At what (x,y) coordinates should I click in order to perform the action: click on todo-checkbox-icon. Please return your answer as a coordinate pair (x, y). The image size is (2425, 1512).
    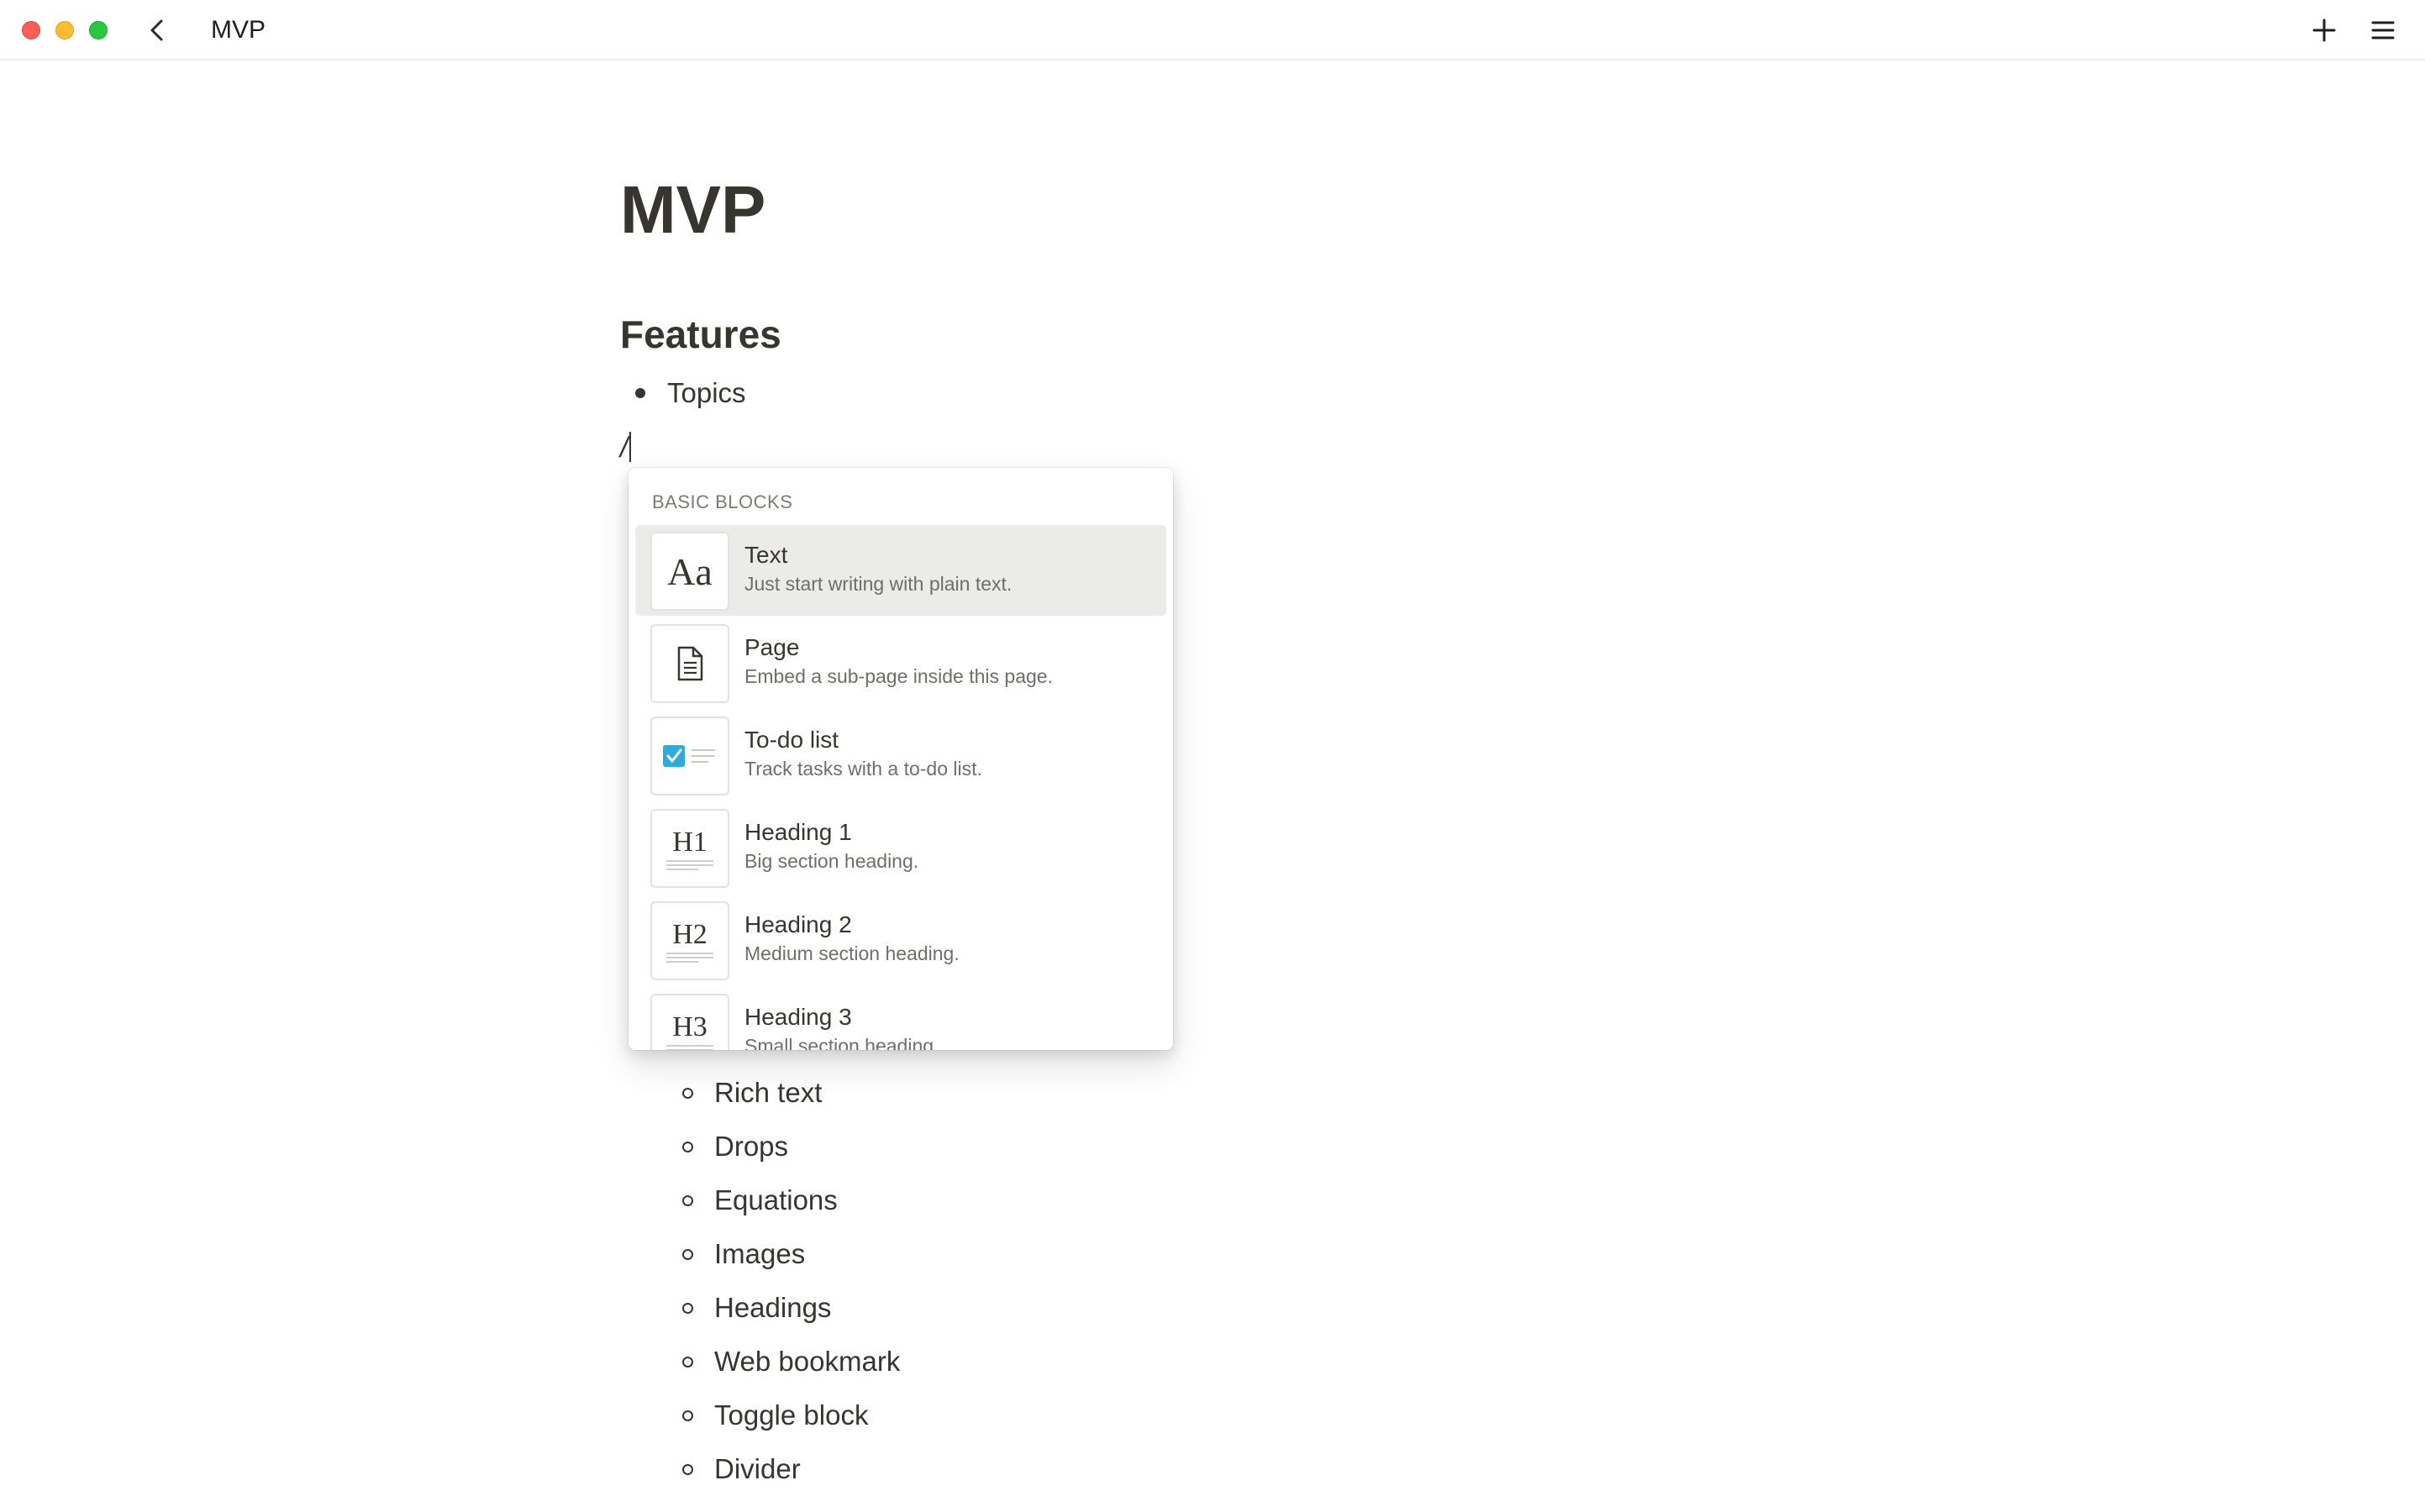
    Looking at the image, I should click on (689, 756).